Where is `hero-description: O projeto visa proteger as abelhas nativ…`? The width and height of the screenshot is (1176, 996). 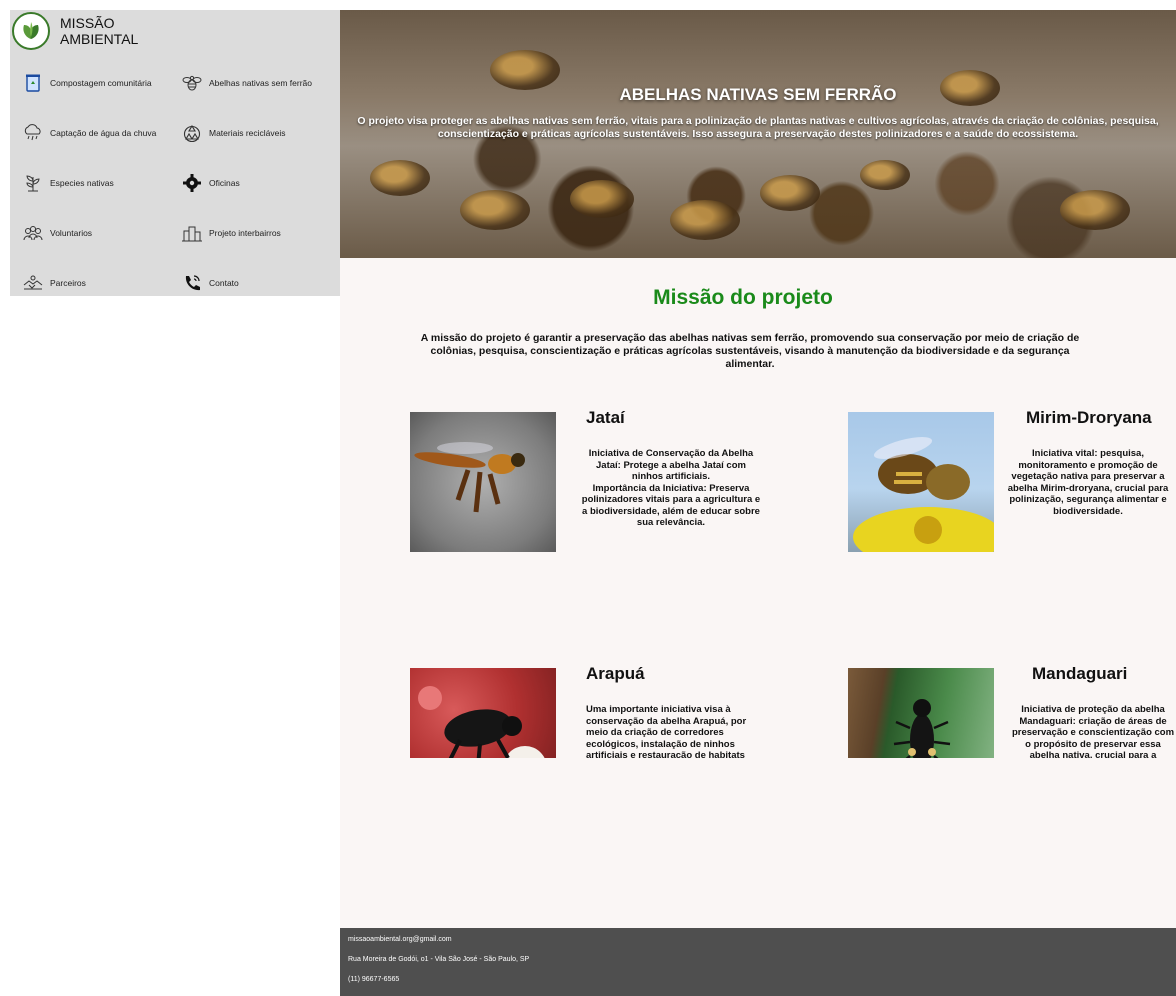
hero-description: O projeto visa proteger as abelhas nativ… is located at coordinates (758, 127).